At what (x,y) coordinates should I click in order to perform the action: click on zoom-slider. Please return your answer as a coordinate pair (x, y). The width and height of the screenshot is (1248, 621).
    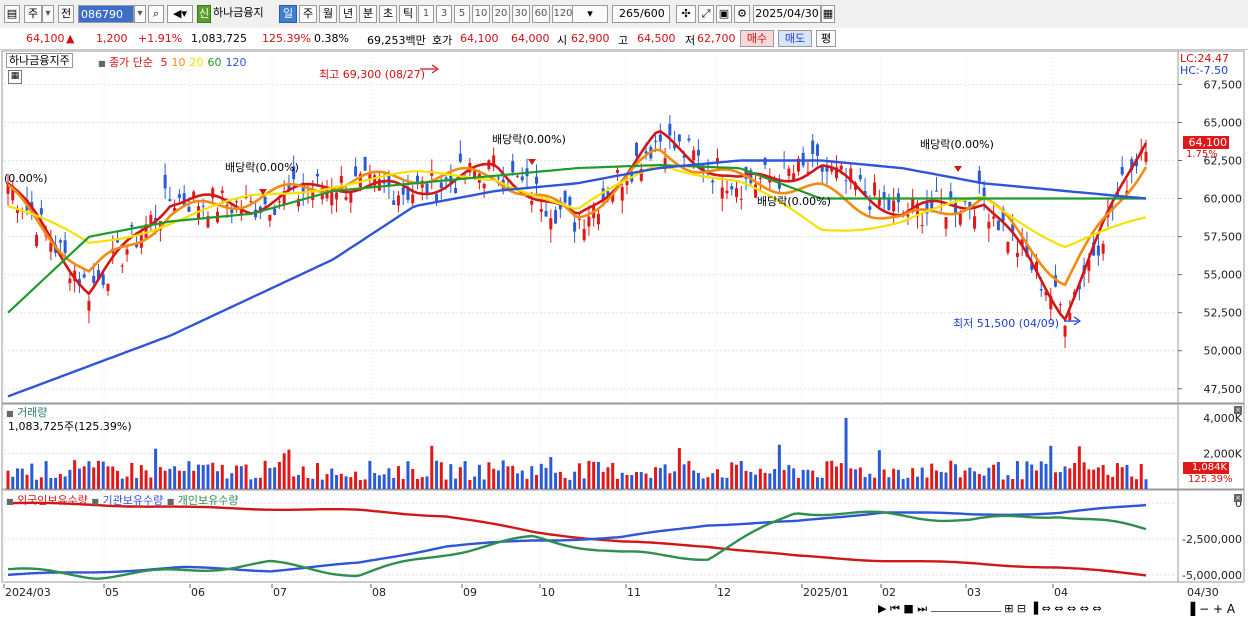
    Looking at the image, I should click on (965, 611).